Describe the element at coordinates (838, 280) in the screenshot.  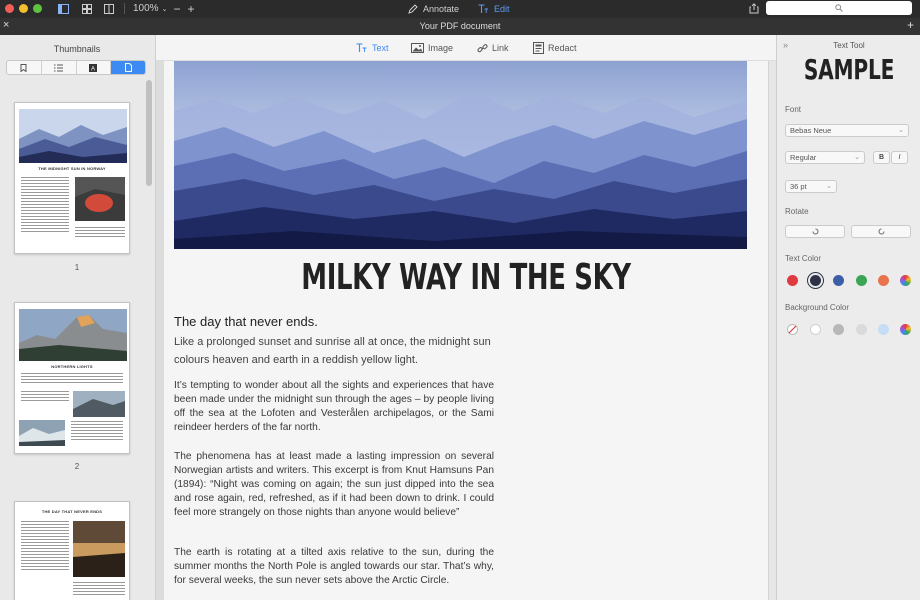
I see `text-color-blue-swatch` at that location.